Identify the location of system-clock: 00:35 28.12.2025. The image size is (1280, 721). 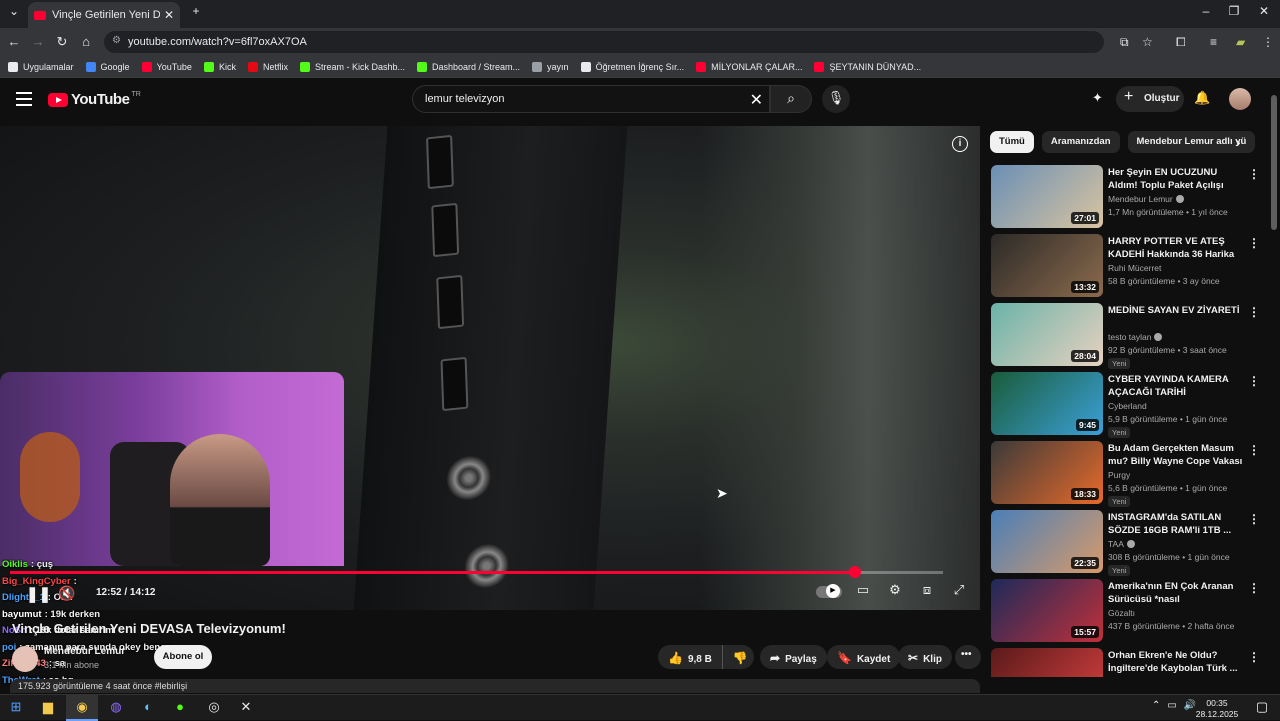
(1217, 709).